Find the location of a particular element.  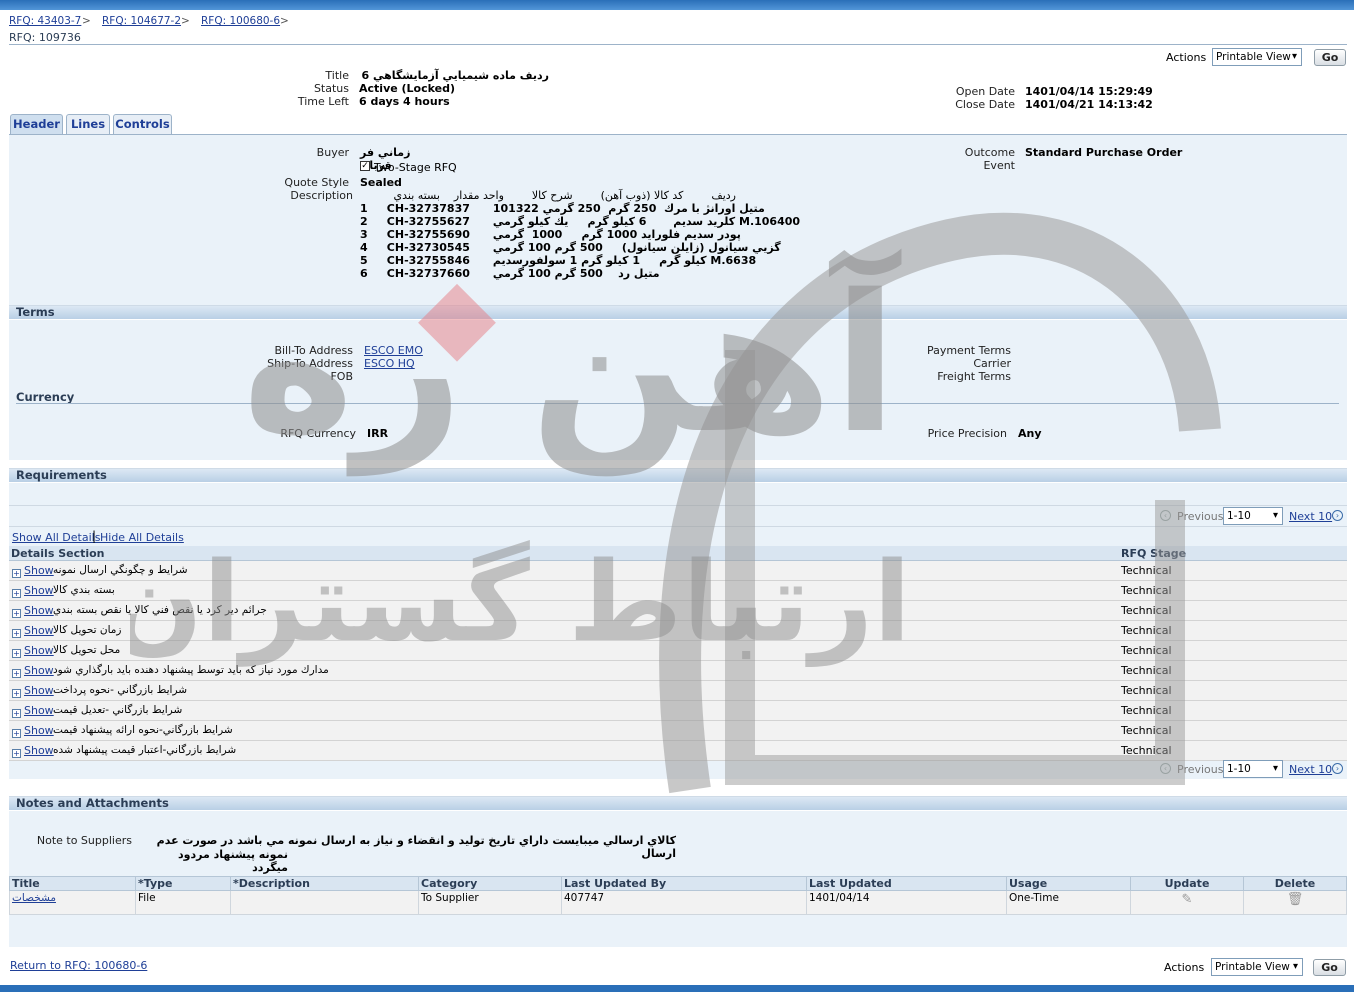

actions-select: Printable View is located at coordinates (1257, 57).